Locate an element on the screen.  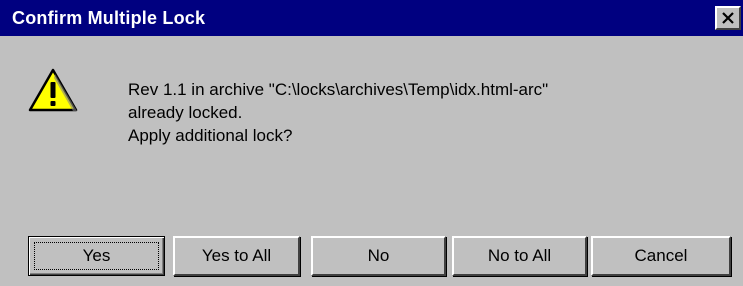
yes-button: Yes is located at coordinates (96, 256).